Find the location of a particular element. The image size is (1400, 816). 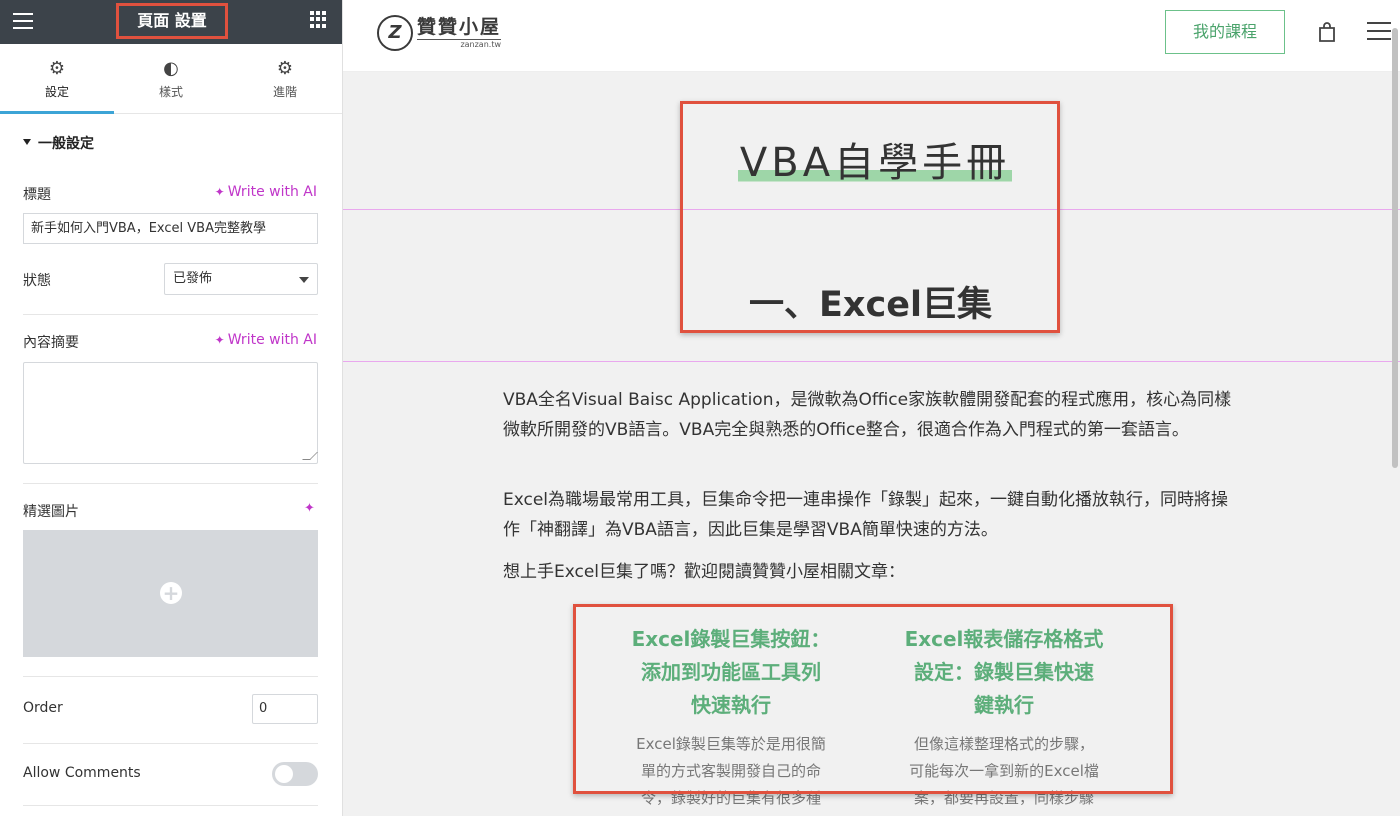

logo-domain: zanzan.tw is located at coordinates (459, 43).